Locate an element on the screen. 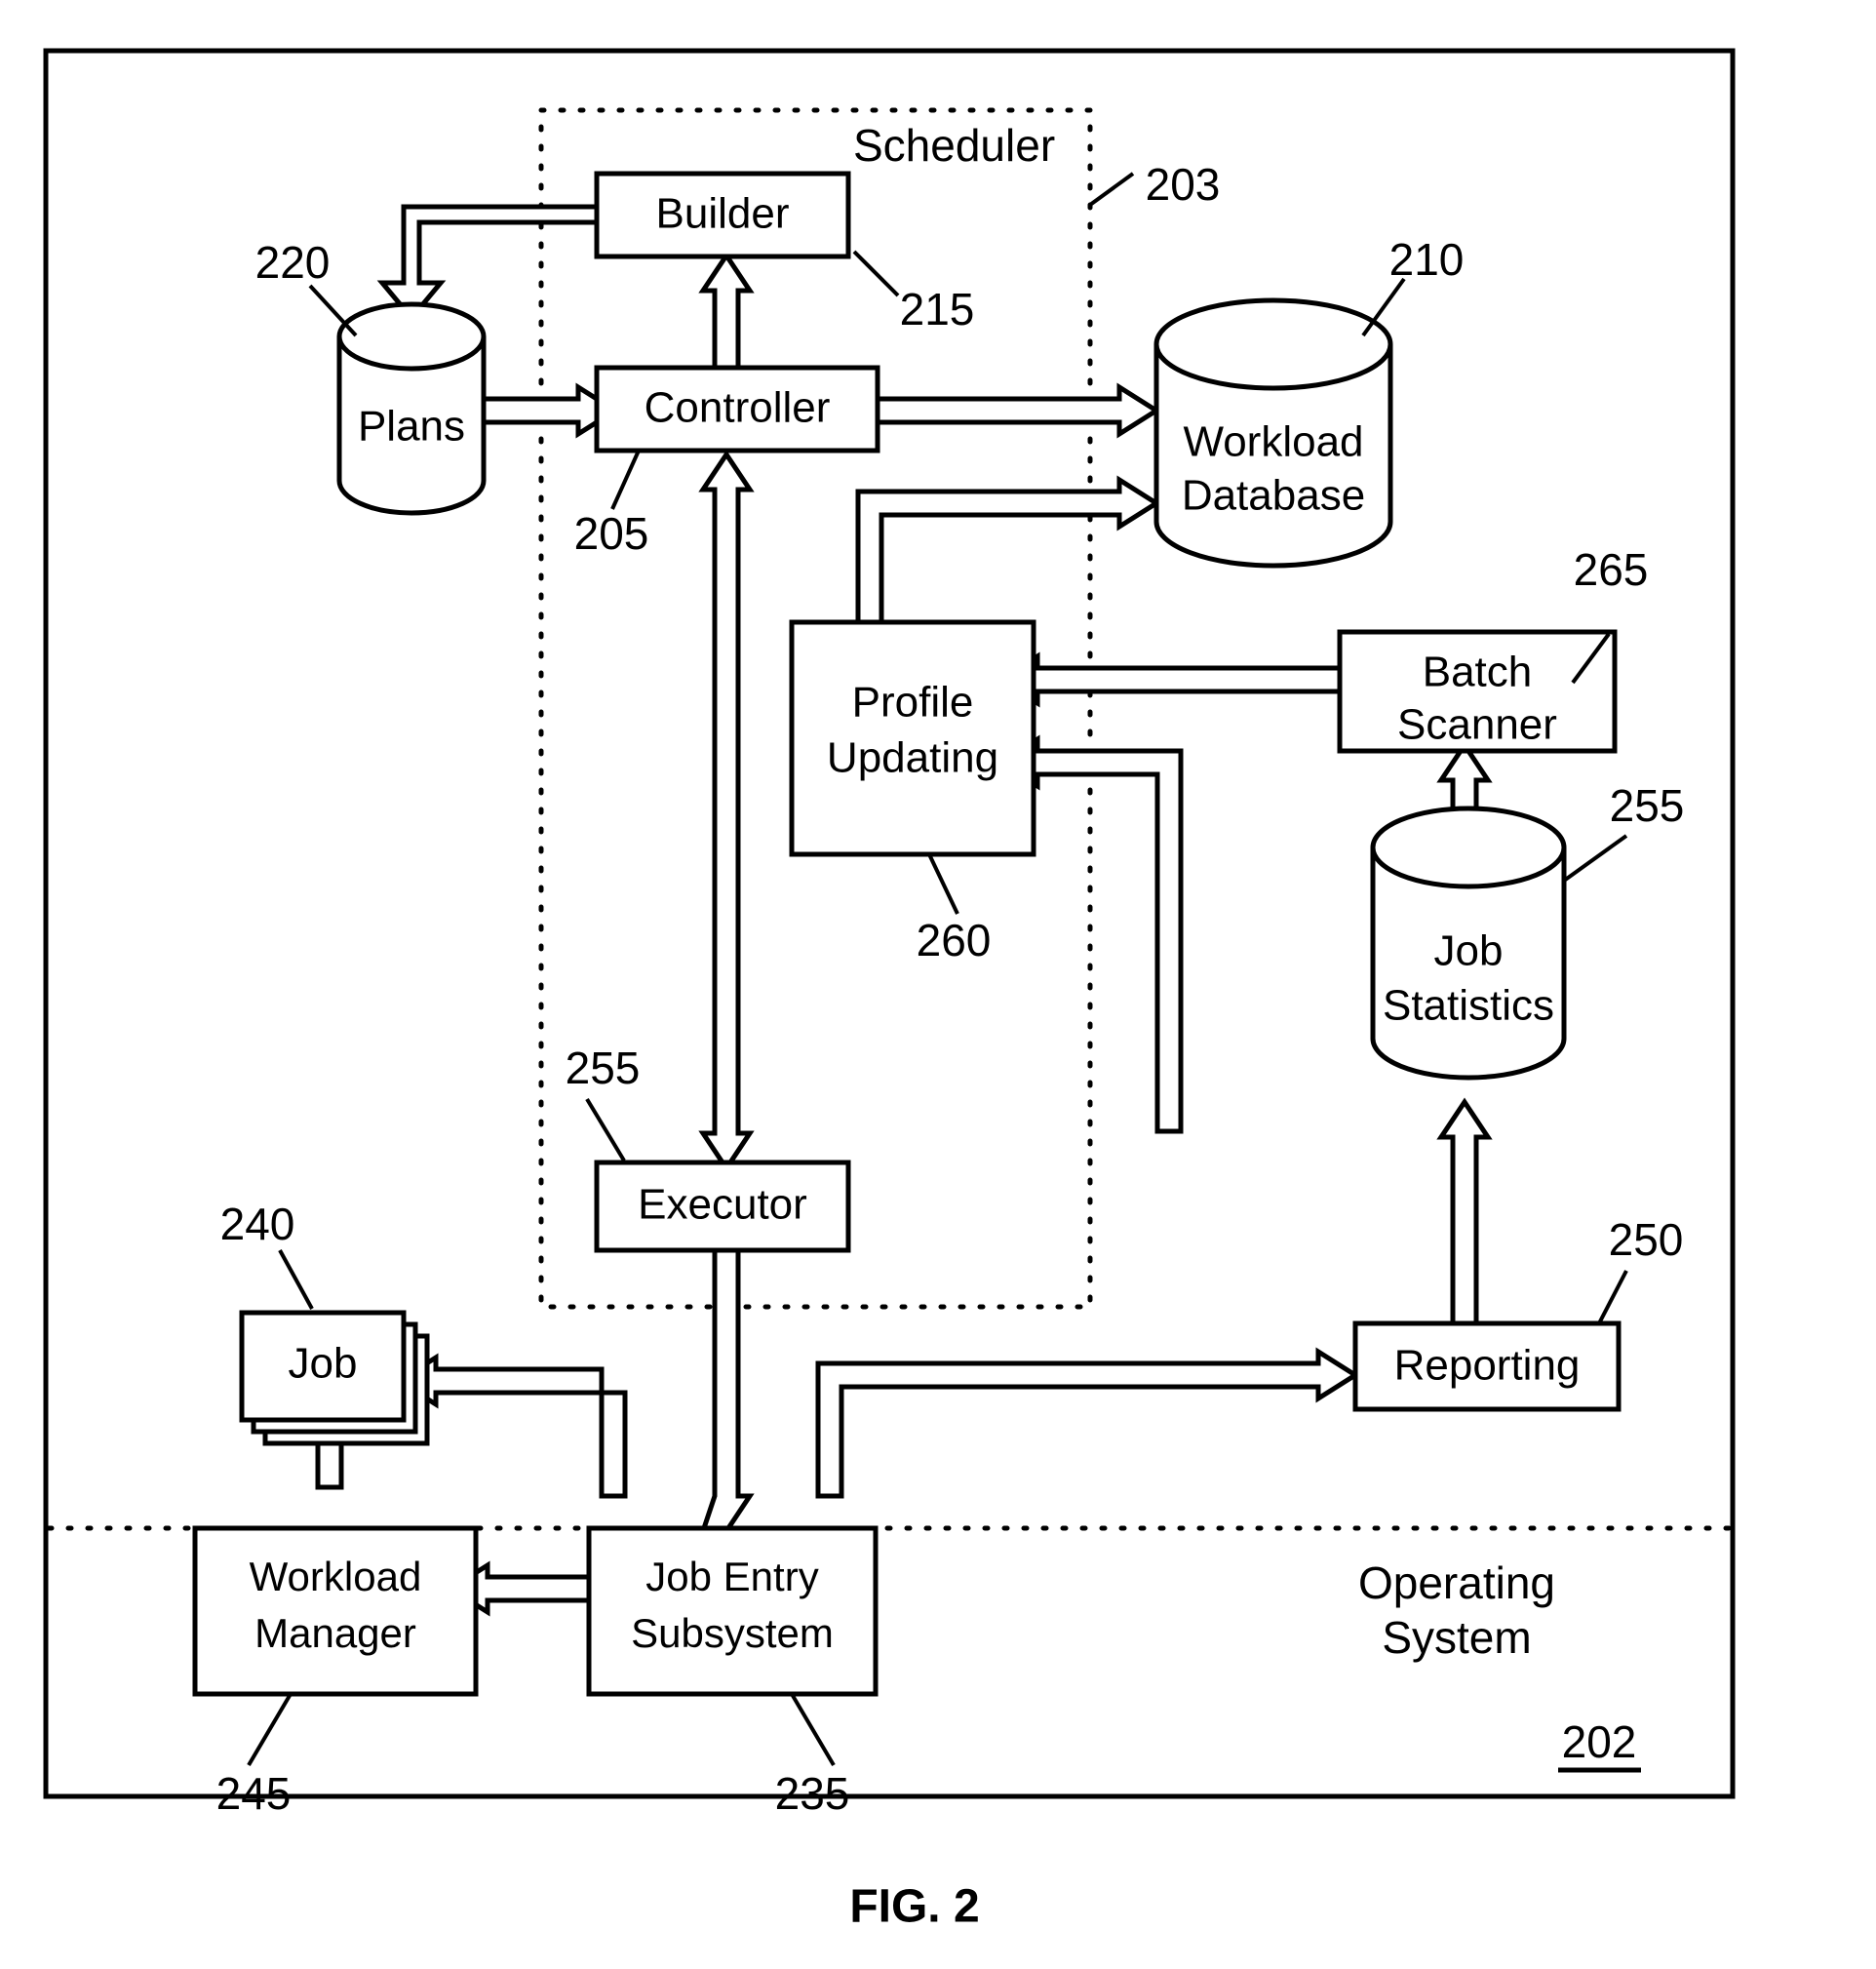 This screenshot has height=1969, width=1876. leader-builder-ref is located at coordinates (876, 273).